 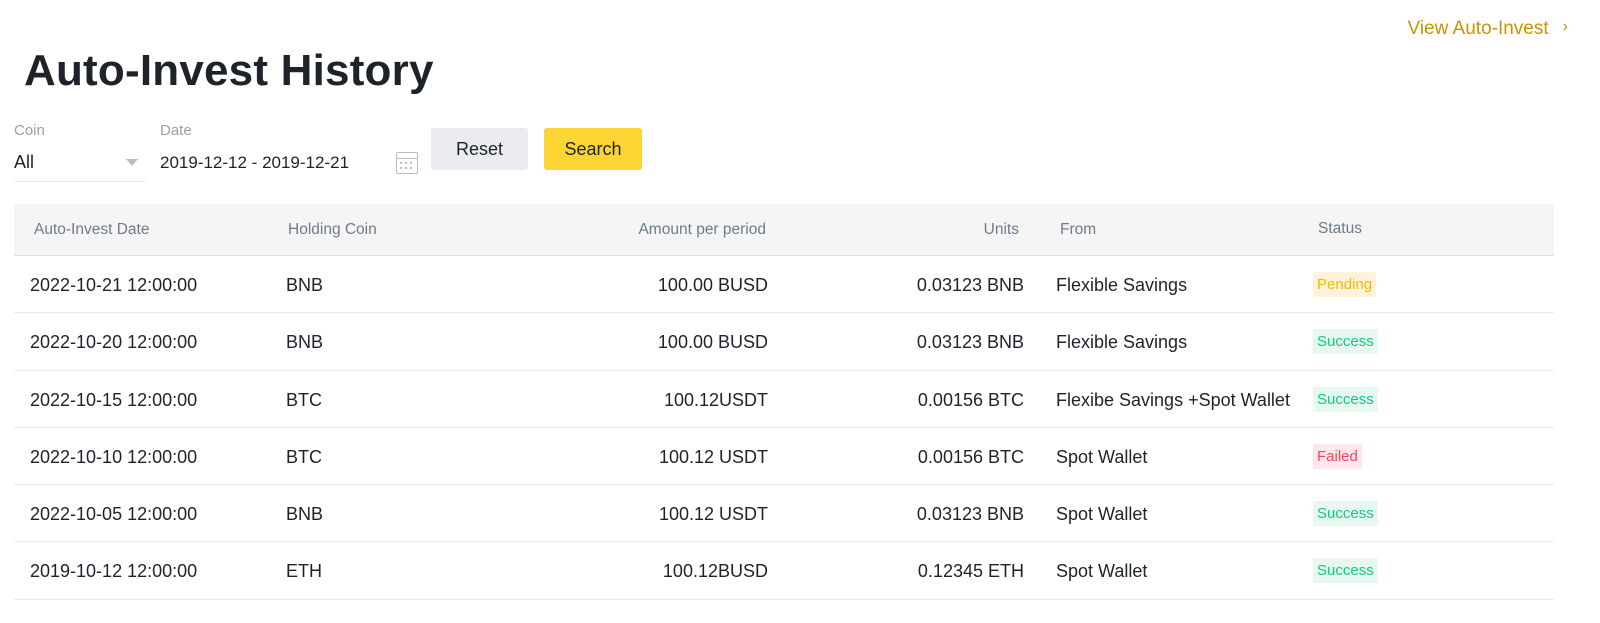 I want to click on search-button: Search, so click(x=593, y=149).